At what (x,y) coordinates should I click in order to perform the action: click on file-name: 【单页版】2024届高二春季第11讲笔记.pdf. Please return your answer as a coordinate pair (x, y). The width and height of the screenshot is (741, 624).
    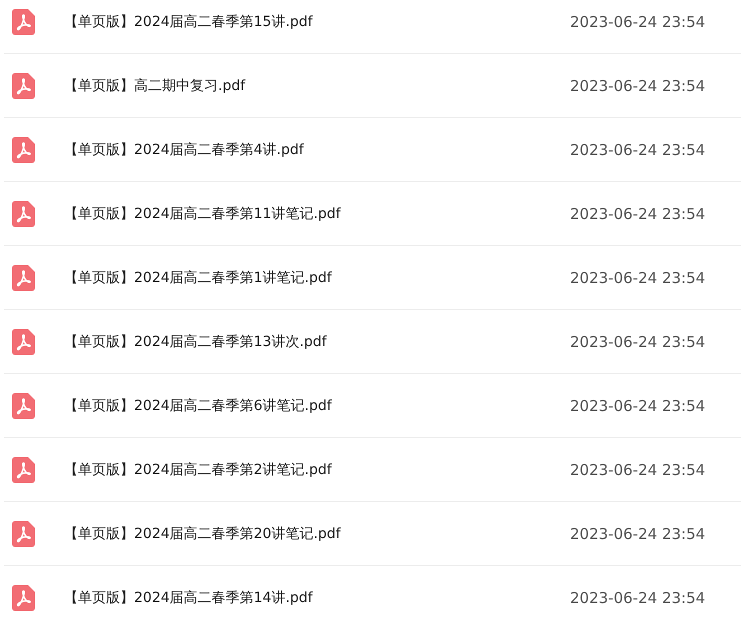
    Looking at the image, I should click on (299, 213).